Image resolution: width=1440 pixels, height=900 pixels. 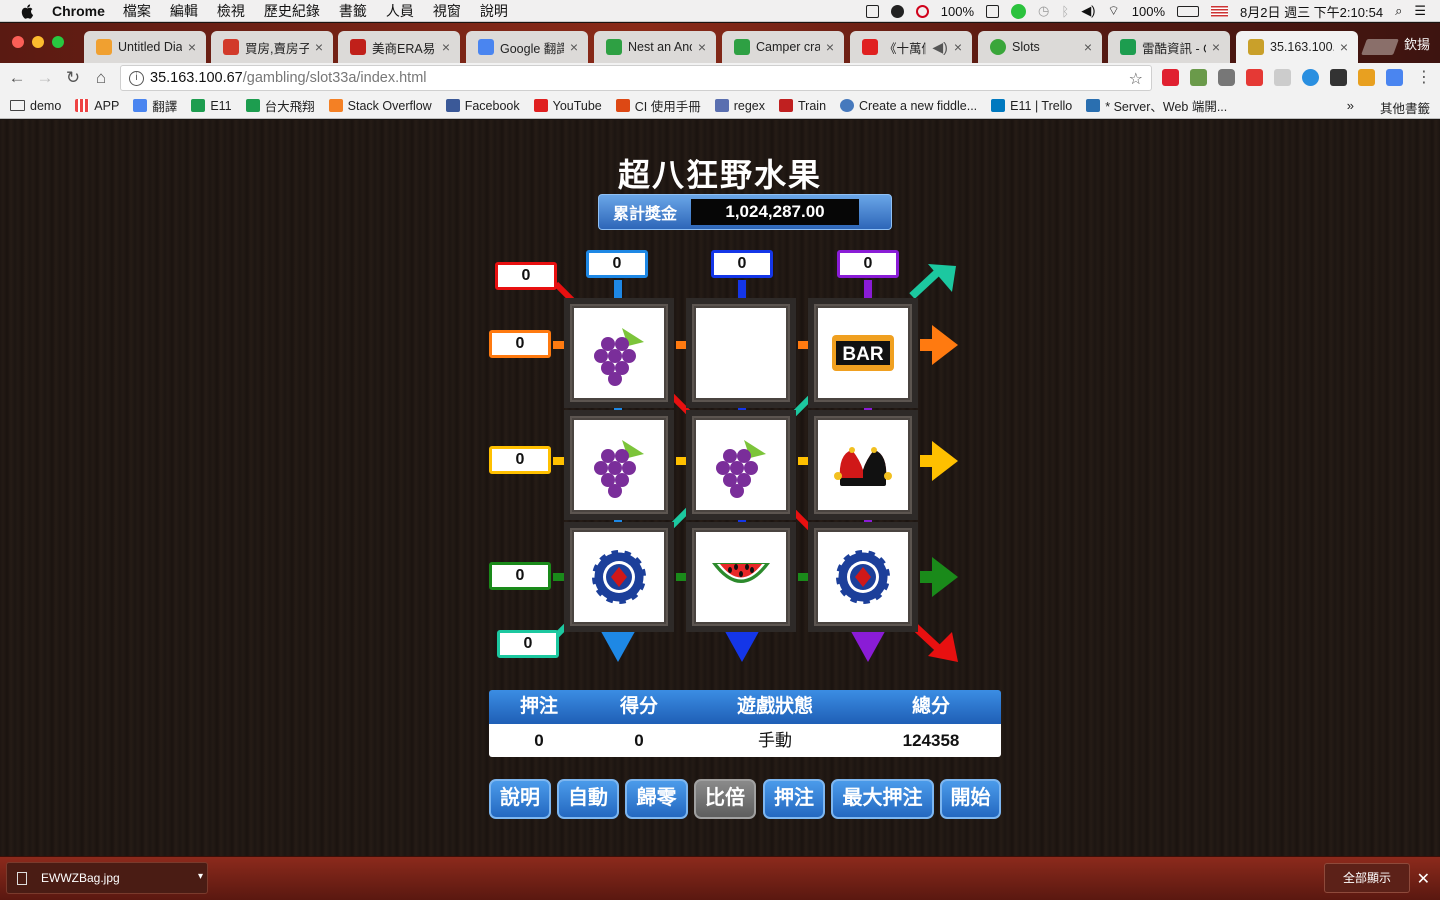 I want to click on double-up-button: 比倍, so click(x=725, y=799).